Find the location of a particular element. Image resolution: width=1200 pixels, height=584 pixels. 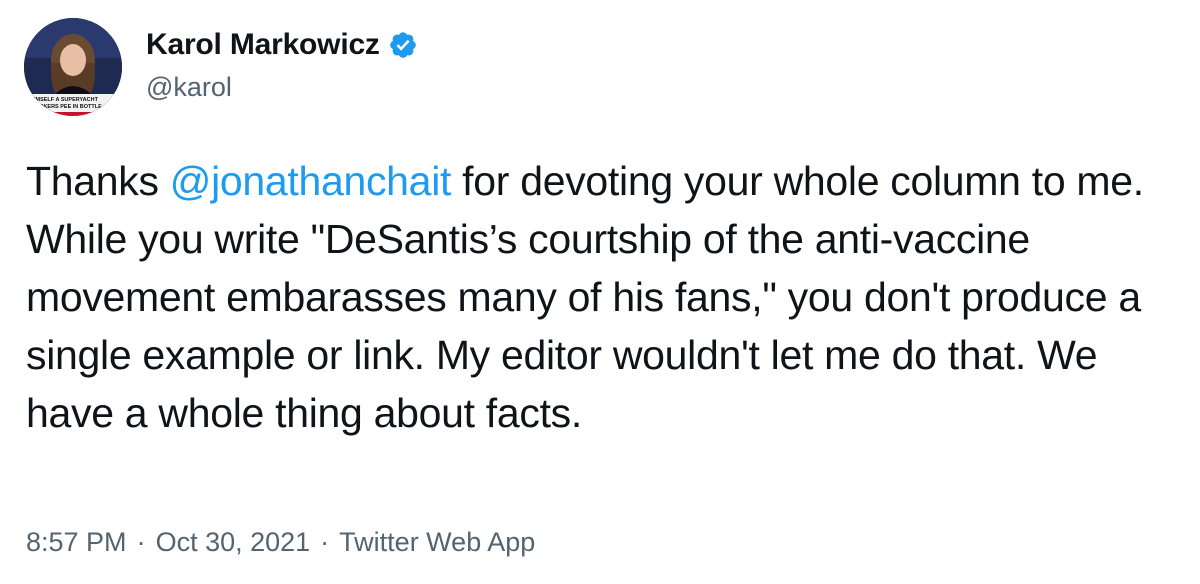

tweet-text-before-mention: Thanks is located at coordinates (98, 181).